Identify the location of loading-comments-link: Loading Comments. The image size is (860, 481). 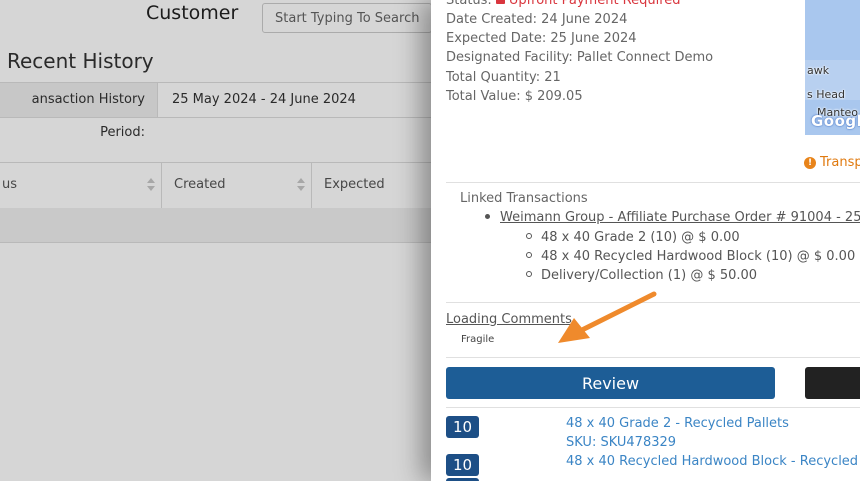
(509, 319).